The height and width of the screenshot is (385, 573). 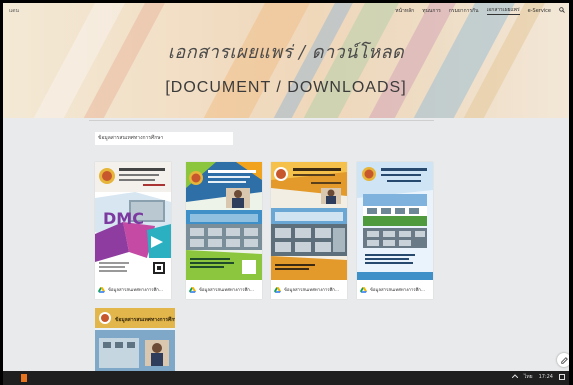 I want to click on clock: 17:24, so click(x=546, y=377).